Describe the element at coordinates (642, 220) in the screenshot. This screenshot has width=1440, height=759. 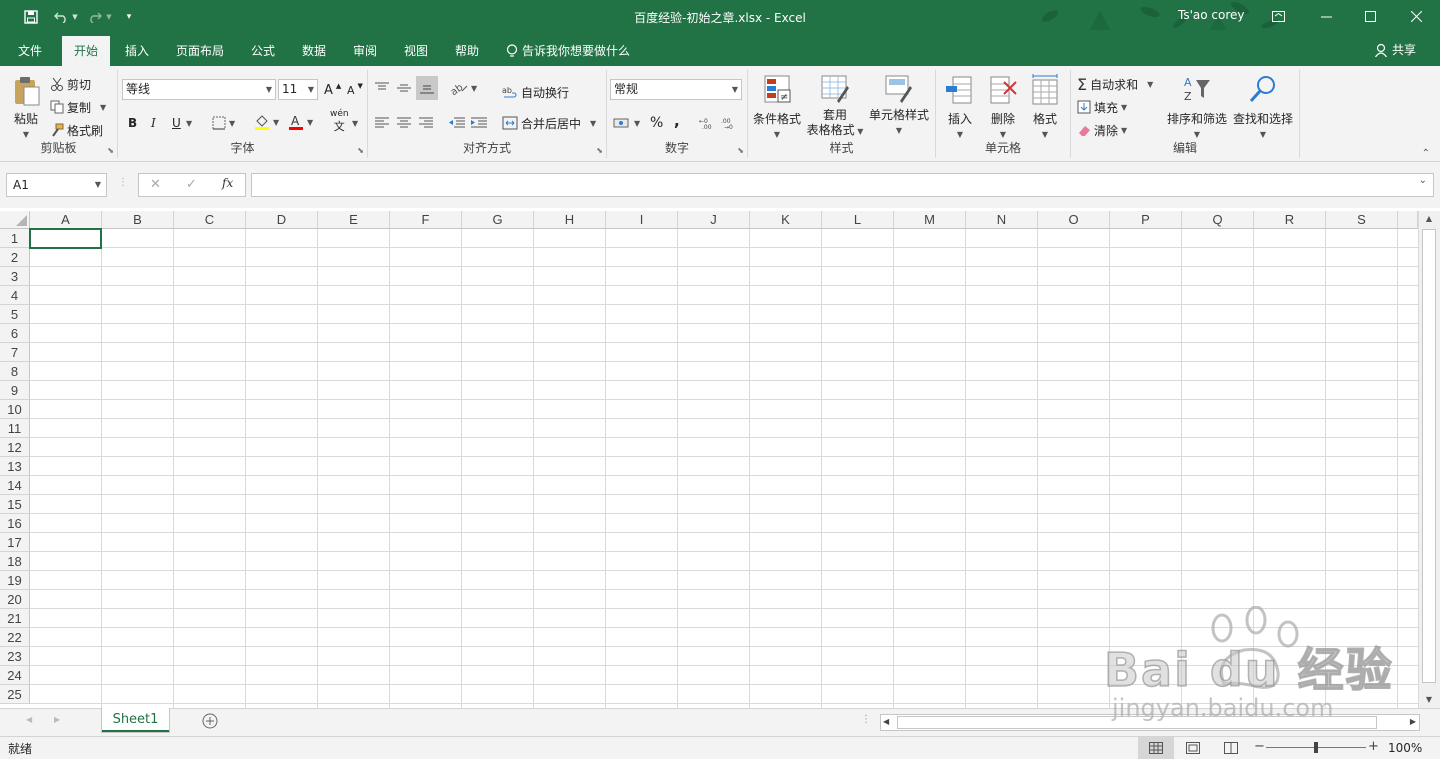
I see `column-header: I` at that location.